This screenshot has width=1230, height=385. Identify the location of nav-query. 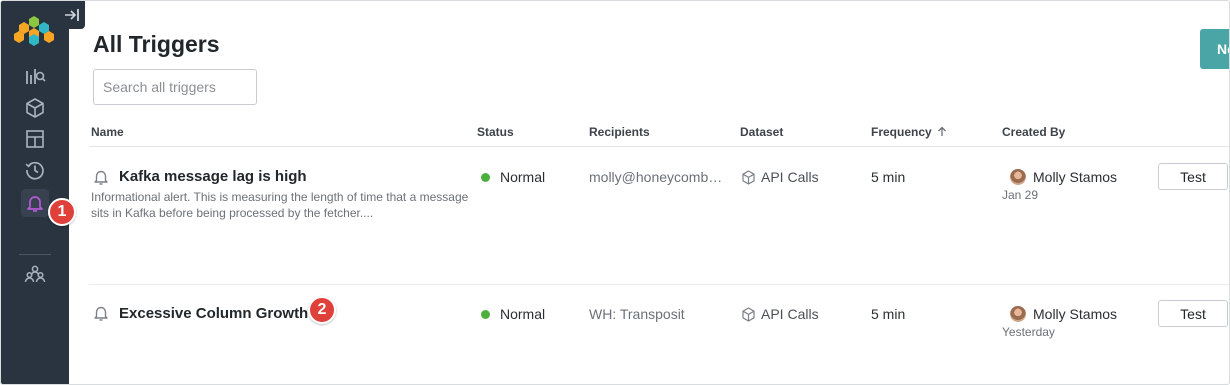
(35, 77).